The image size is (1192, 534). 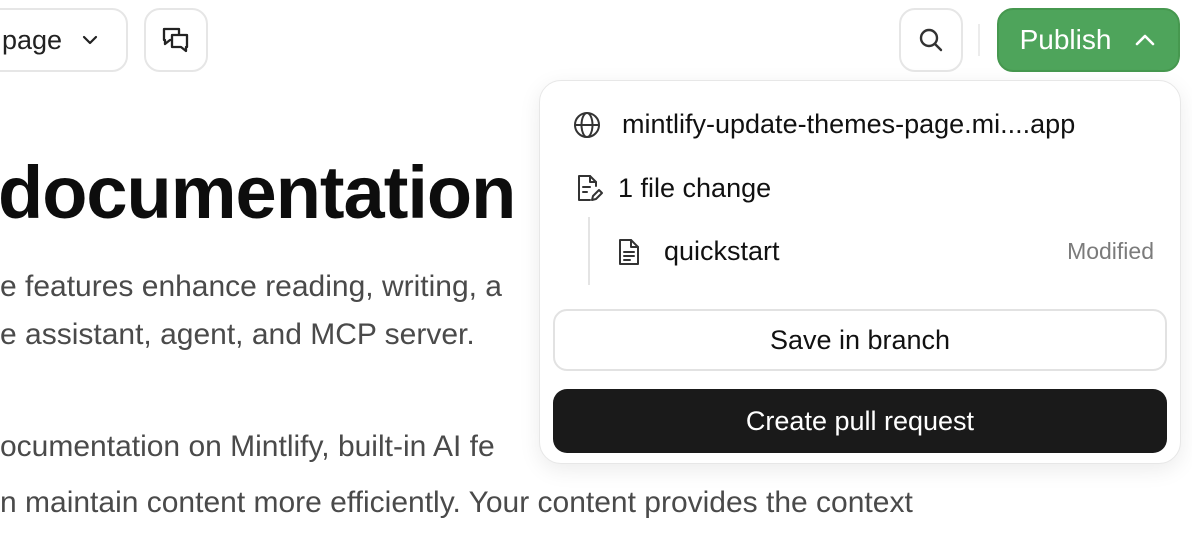 What do you see at coordinates (589, 251) in the screenshot?
I see `tree-connector` at bounding box center [589, 251].